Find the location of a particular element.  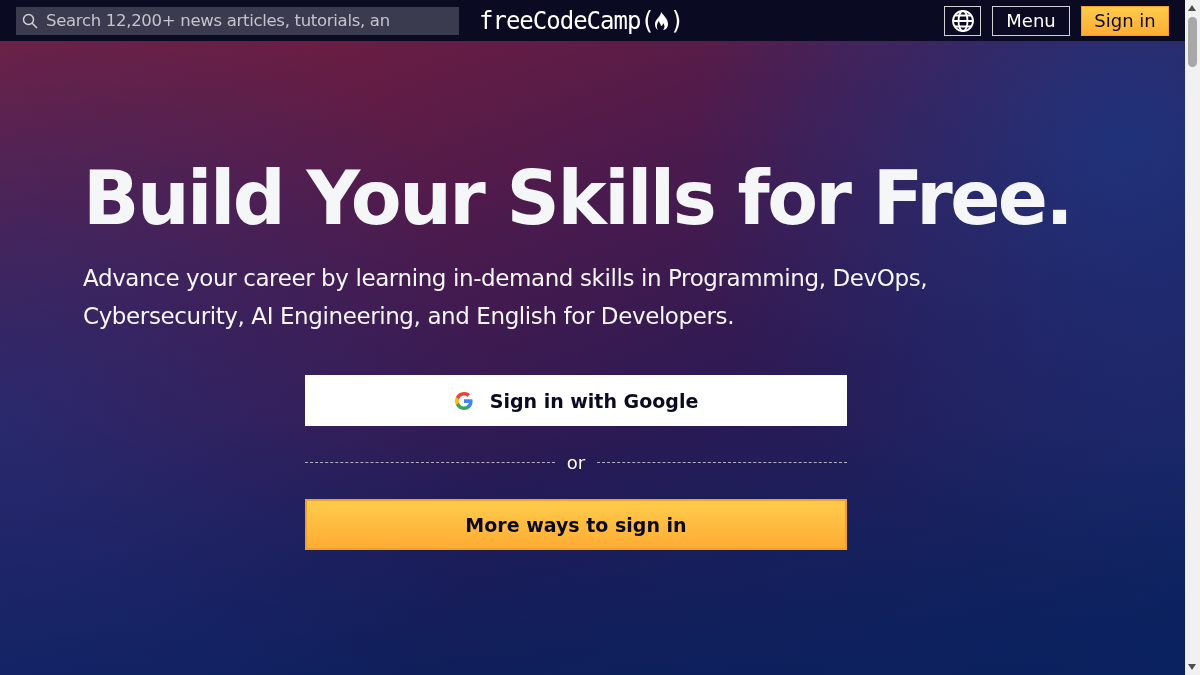

hero-description: Advance your career by learning in-demand skills in Programming, DevOps, Cybersecurity, AI Engineering, and English for Developers. is located at coordinates (506, 297).